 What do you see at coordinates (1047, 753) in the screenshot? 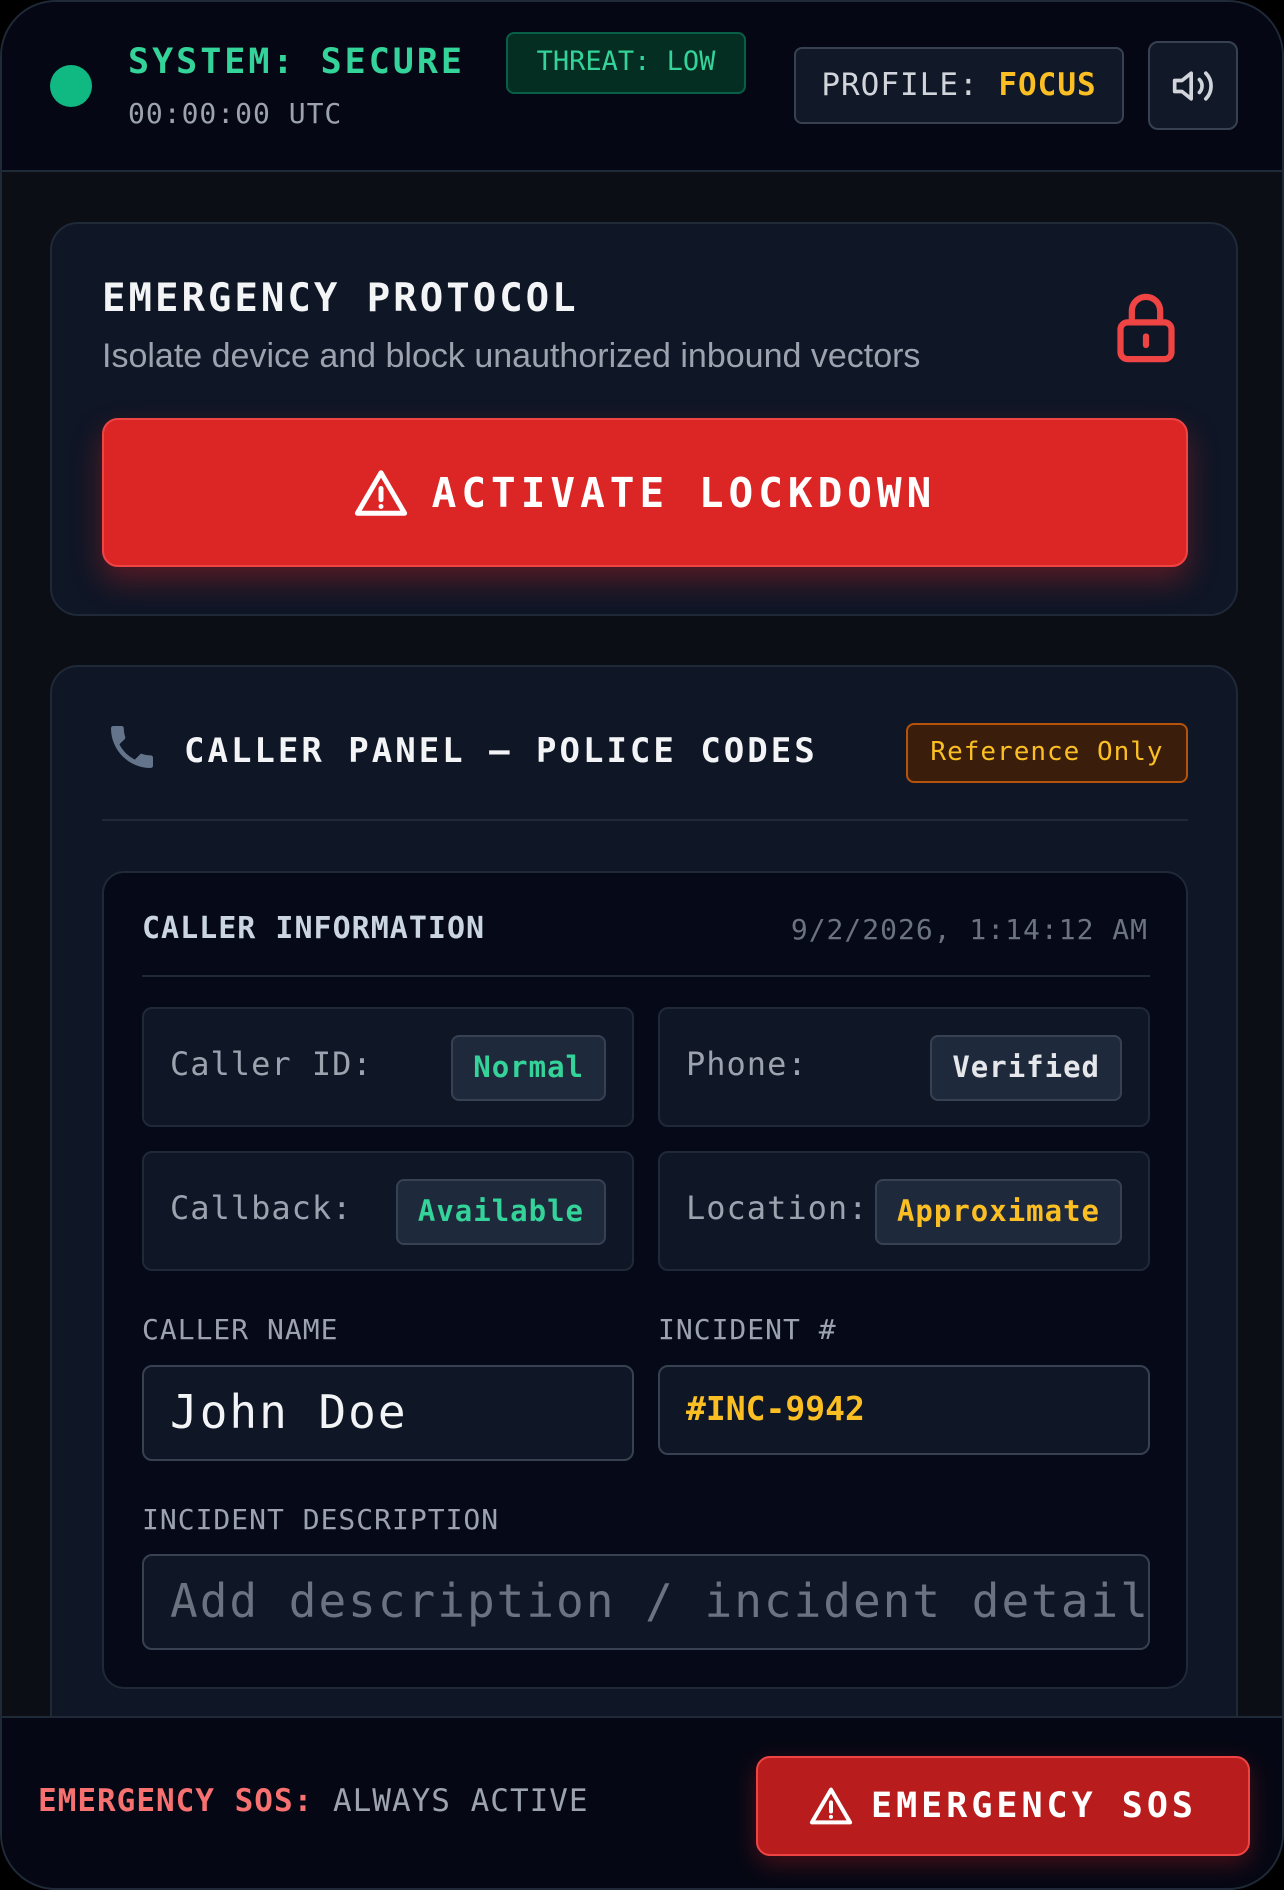
I see `reference-only-badge: Reference Only` at bounding box center [1047, 753].